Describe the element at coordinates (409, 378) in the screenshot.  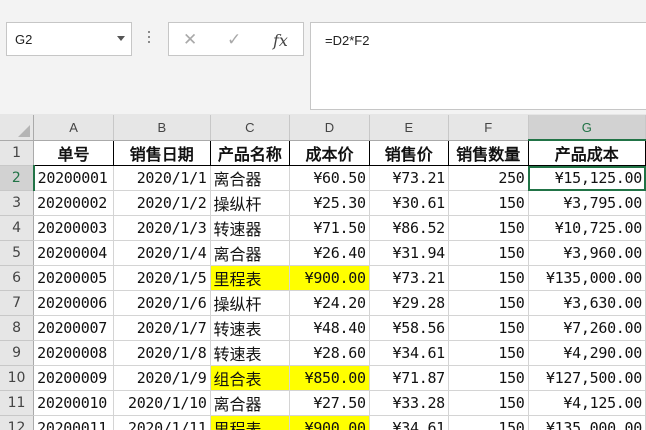
I see `cell-e10: ¥71.87` at that location.